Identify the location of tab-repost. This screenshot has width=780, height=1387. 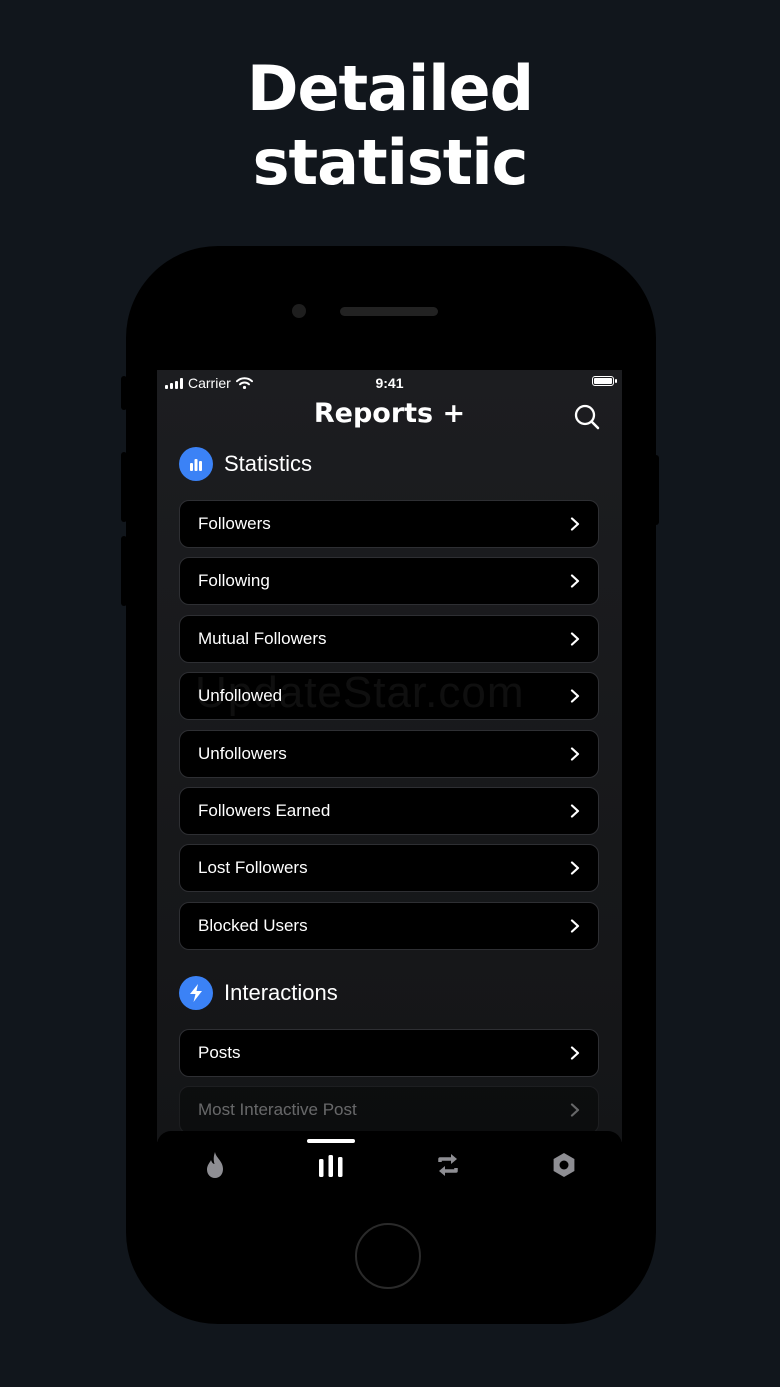
(448, 1165).